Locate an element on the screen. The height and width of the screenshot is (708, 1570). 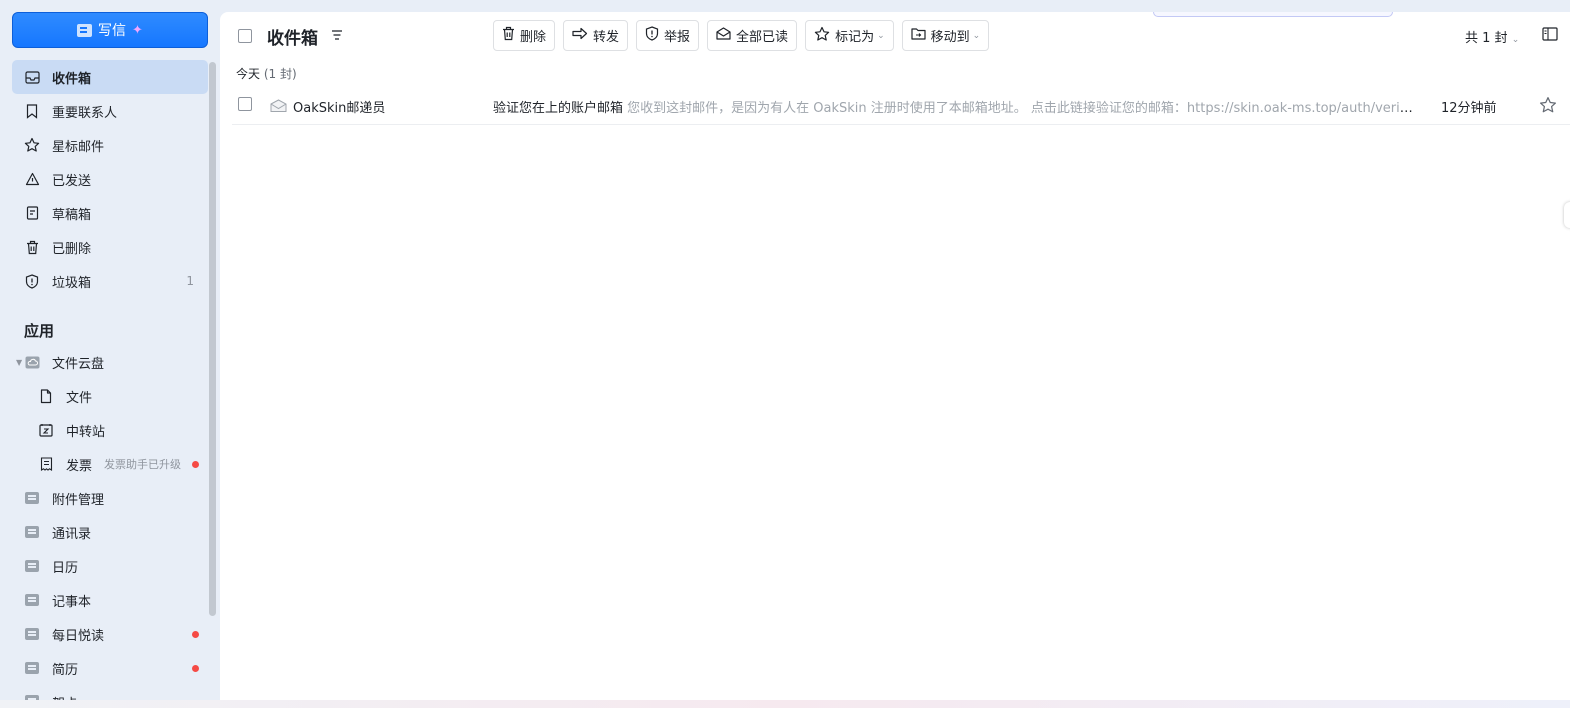
move-to-label: 移动到 is located at coordinates (950, 37).